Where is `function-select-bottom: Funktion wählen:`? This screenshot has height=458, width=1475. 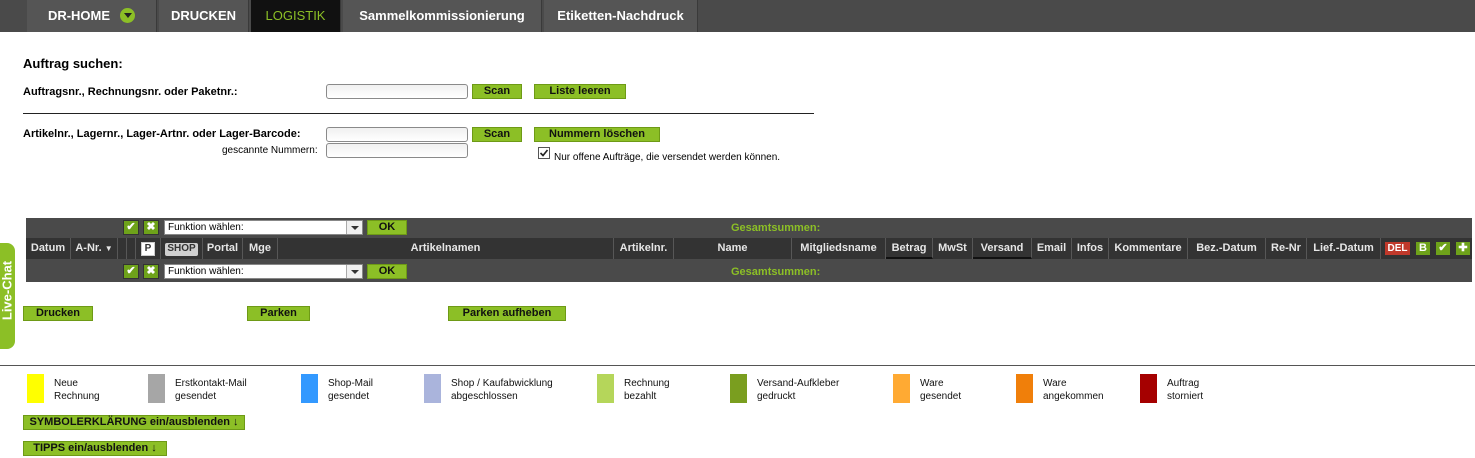
function-select-bottom: Funktion wählen: is located at coordinates (263, 271).